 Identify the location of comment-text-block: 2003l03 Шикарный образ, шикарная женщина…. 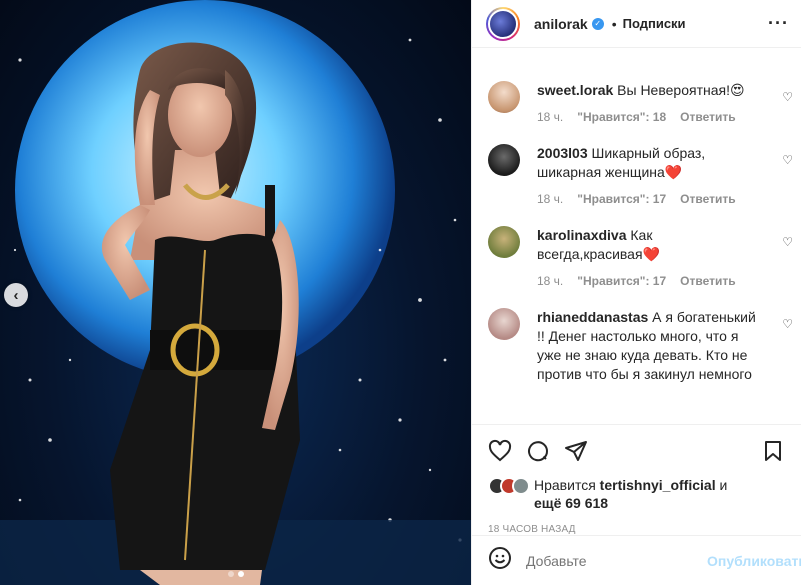
(649, 163).